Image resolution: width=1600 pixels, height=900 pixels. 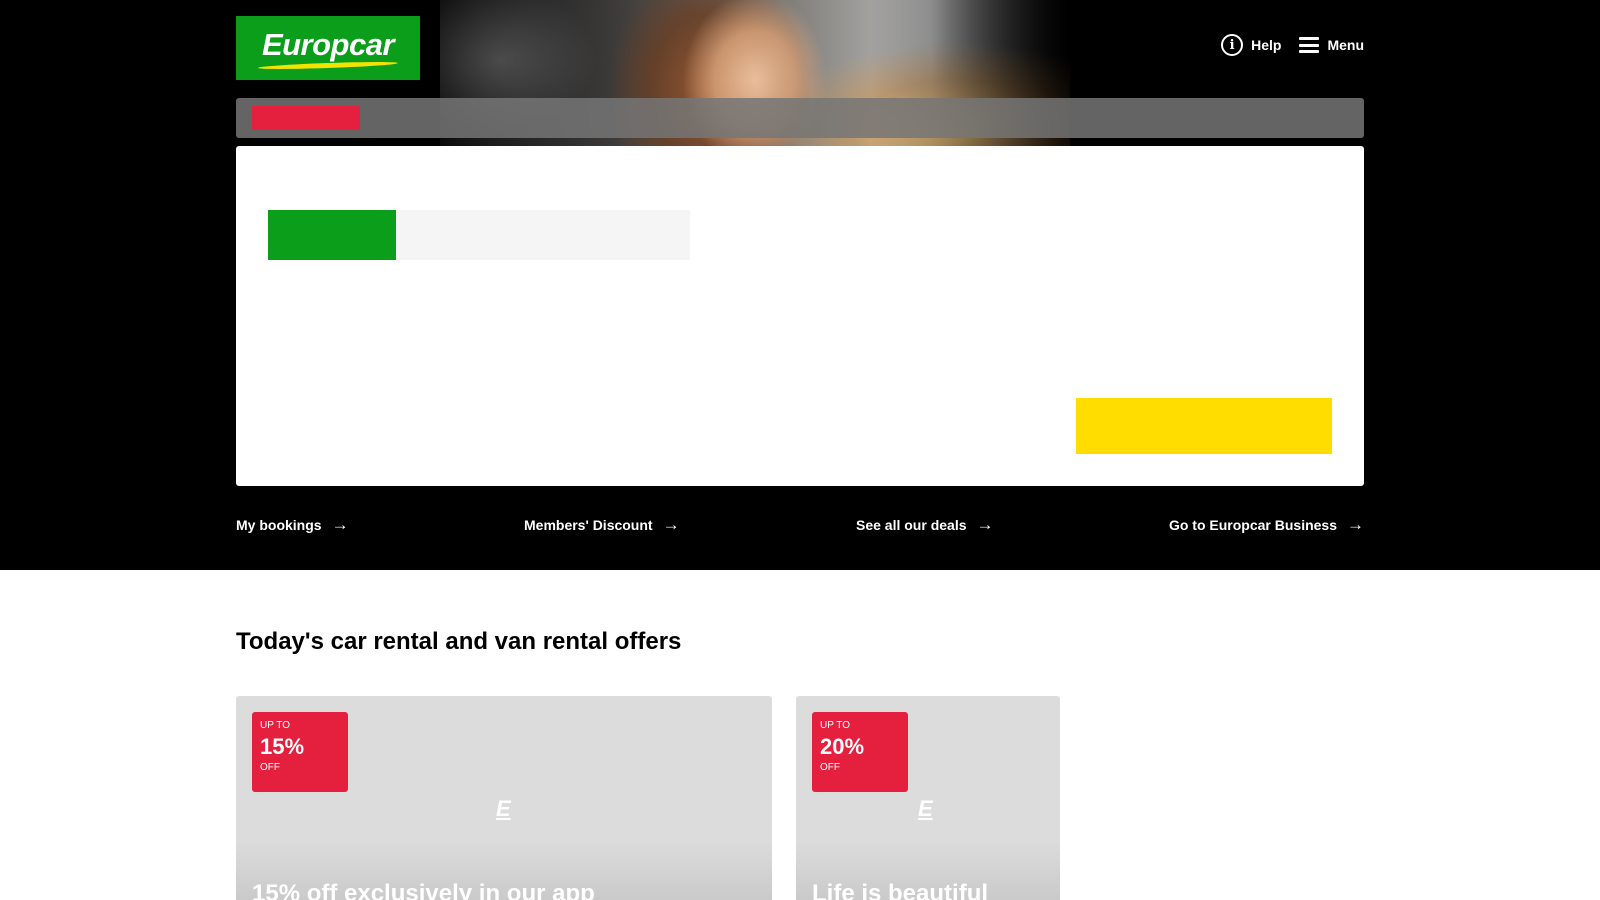 I want to click on quick-link-label: My bookings, so click(x=279, y=524).